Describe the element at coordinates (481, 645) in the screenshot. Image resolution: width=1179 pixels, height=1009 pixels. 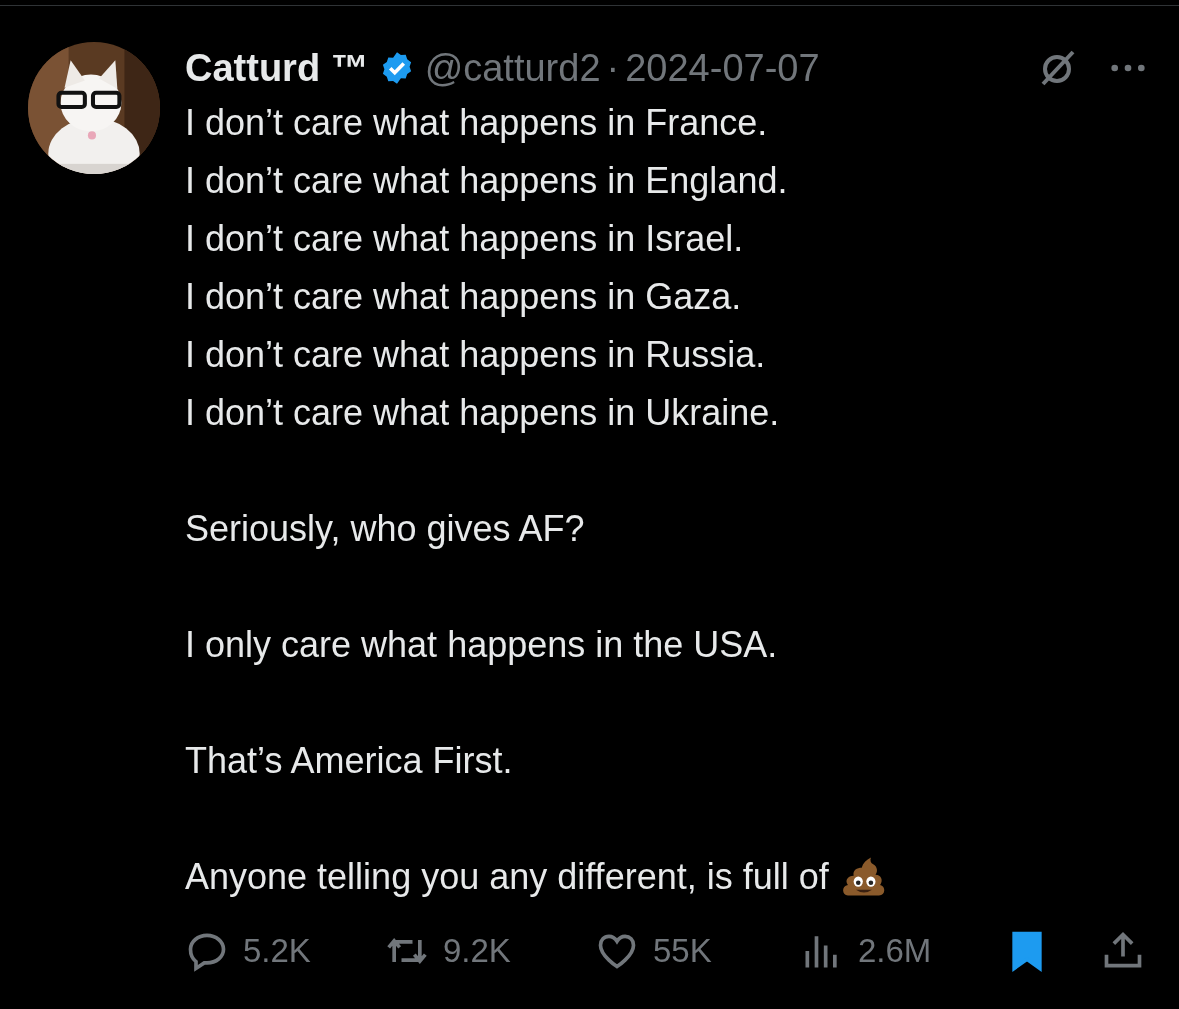
I see `post-text: I only care what happens in the USA.` at that location.